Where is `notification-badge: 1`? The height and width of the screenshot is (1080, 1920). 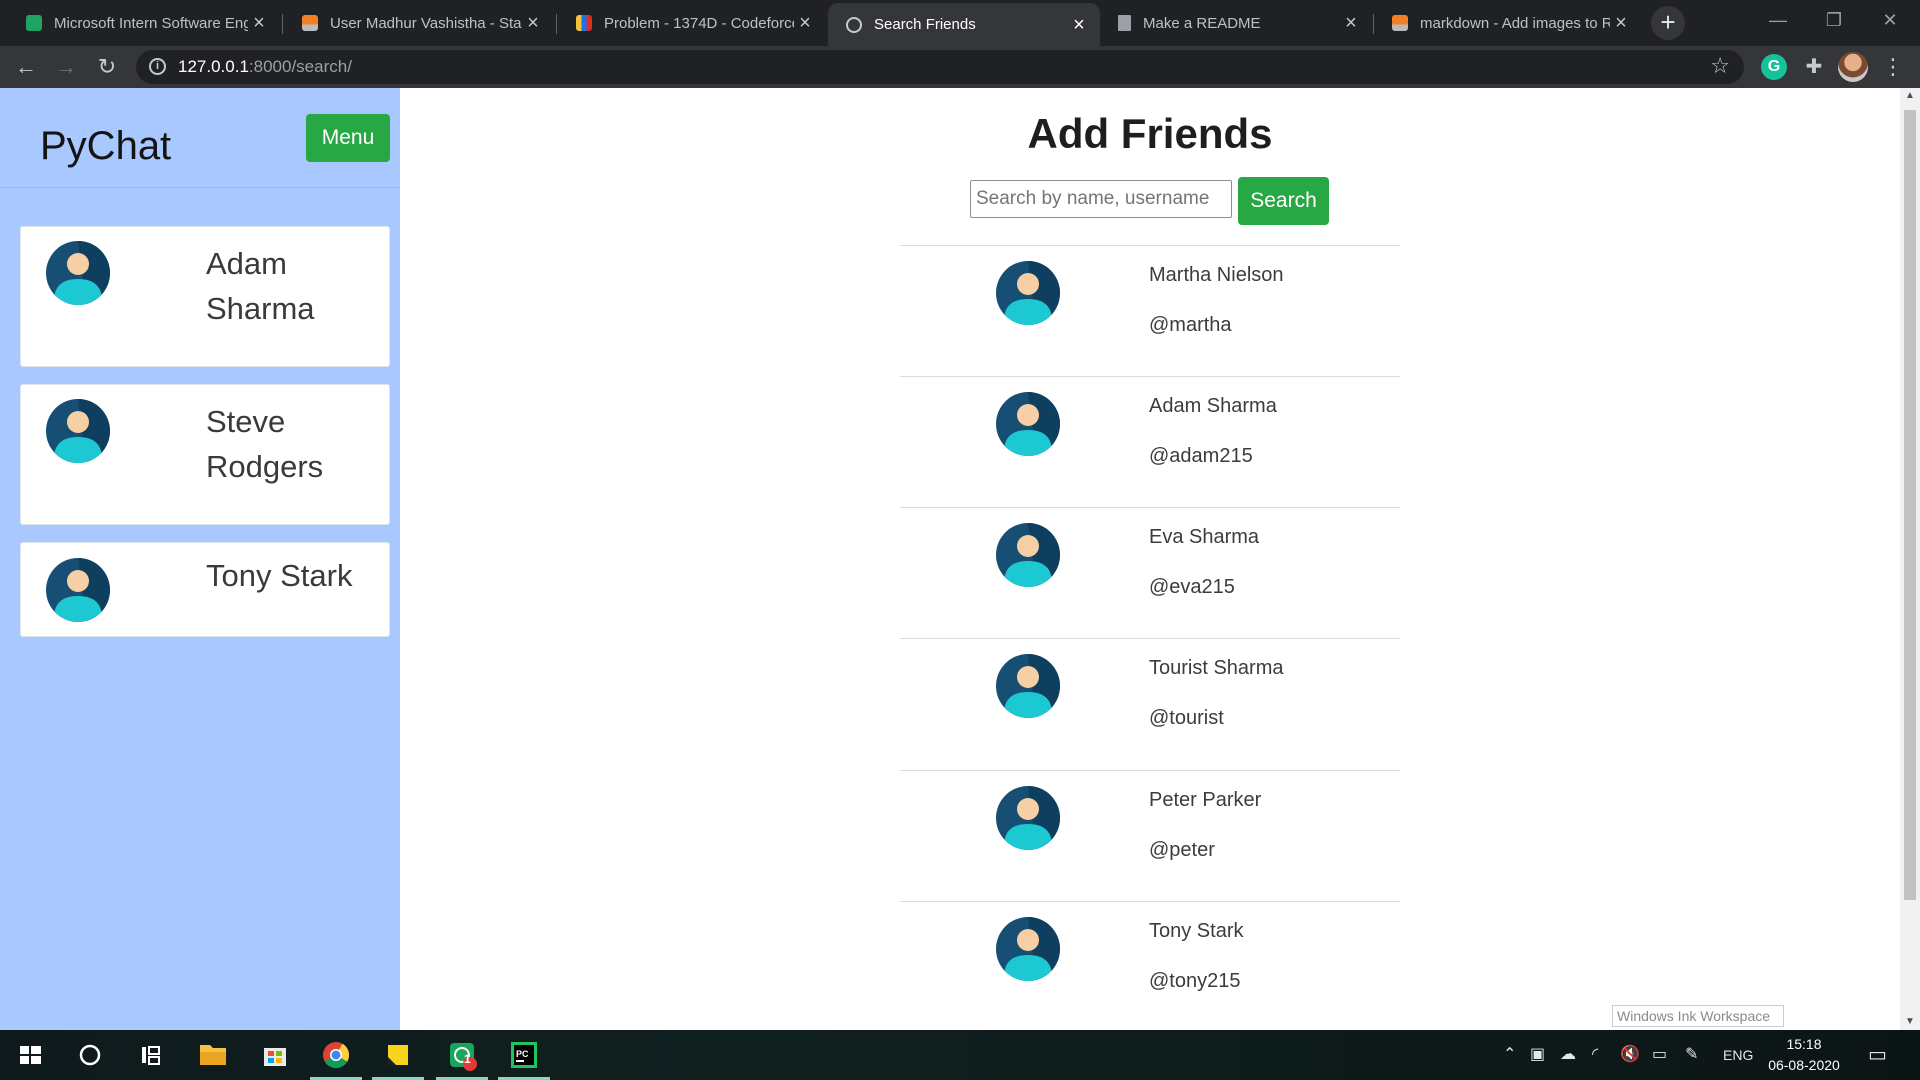 notification-badge: 1 is located at coordinates (467, 1059).